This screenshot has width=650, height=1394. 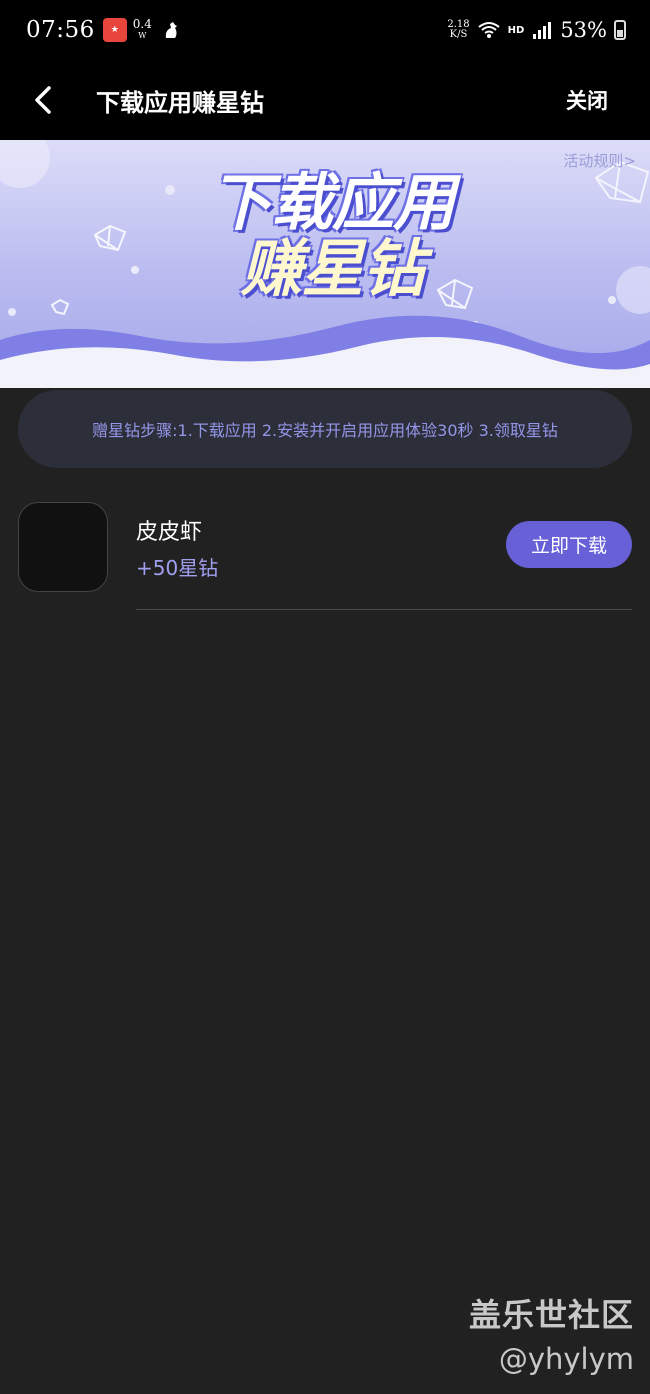 I want to click on download-speed-unit: K/S, so click(x=458, y=34).